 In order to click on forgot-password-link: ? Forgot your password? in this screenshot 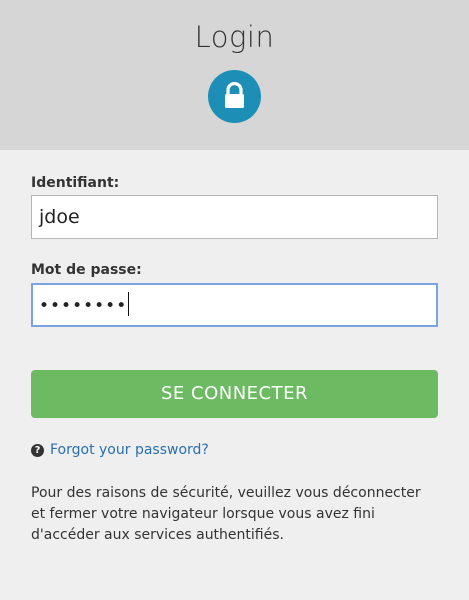, I will do `click(120, 450)`.